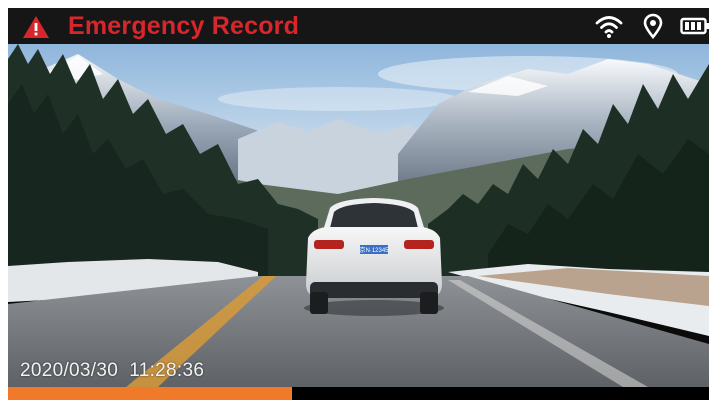  What do you see at coordinates (150, 393) in the screenshot?
I see `recording-progress-fill` at bounding box center [150, 393].